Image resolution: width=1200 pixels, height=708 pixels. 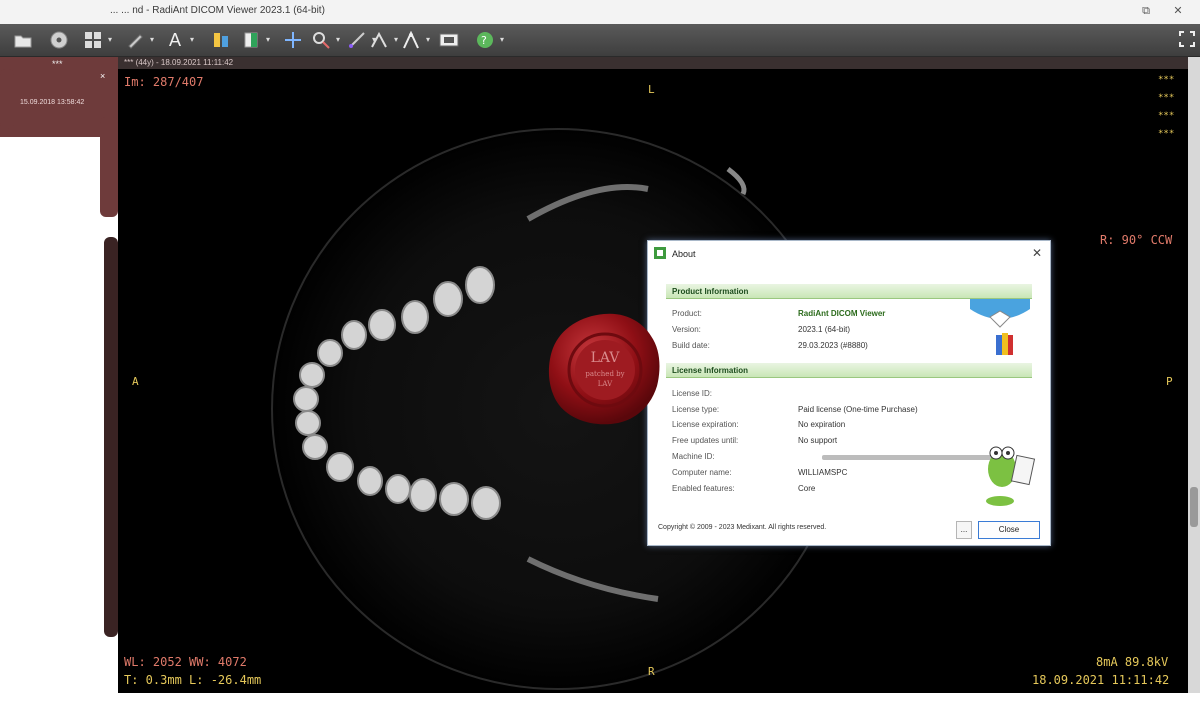 I want to click on 3d-icon, so click(x=411, y=40).